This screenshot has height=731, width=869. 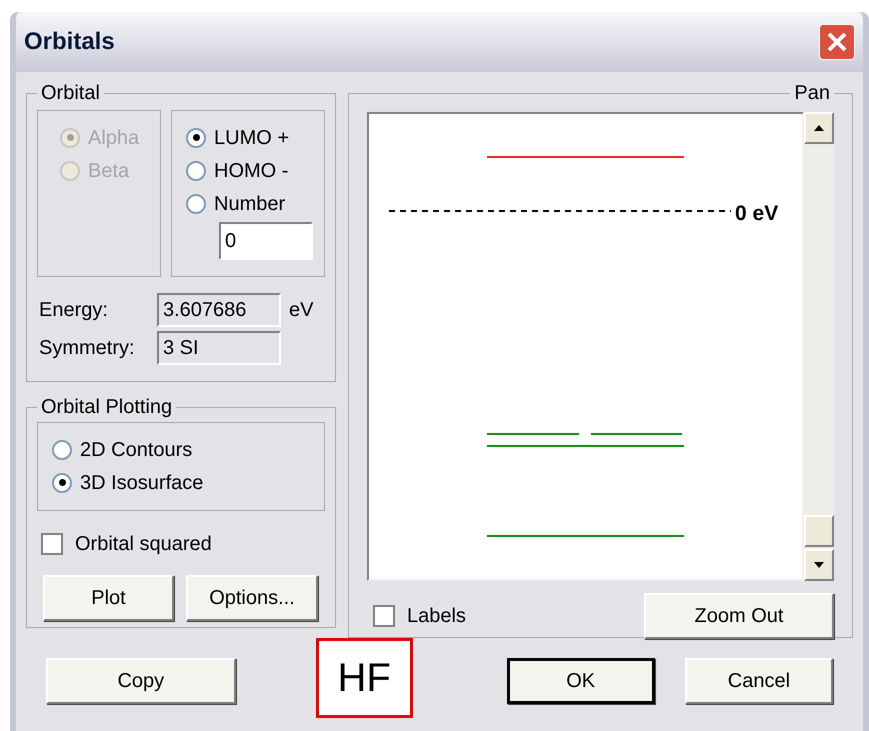 What do you see at coordinates (108, 598) in the screenshot?
I see `push-button: Plot` at bounding box center [108, 598].